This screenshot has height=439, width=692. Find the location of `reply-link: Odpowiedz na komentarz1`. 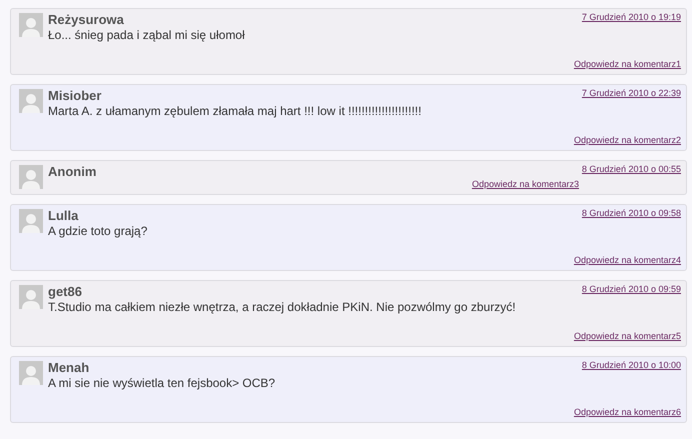

reply-link: Odpowiedz na komentarz1 is located at coordinates (627, 64).